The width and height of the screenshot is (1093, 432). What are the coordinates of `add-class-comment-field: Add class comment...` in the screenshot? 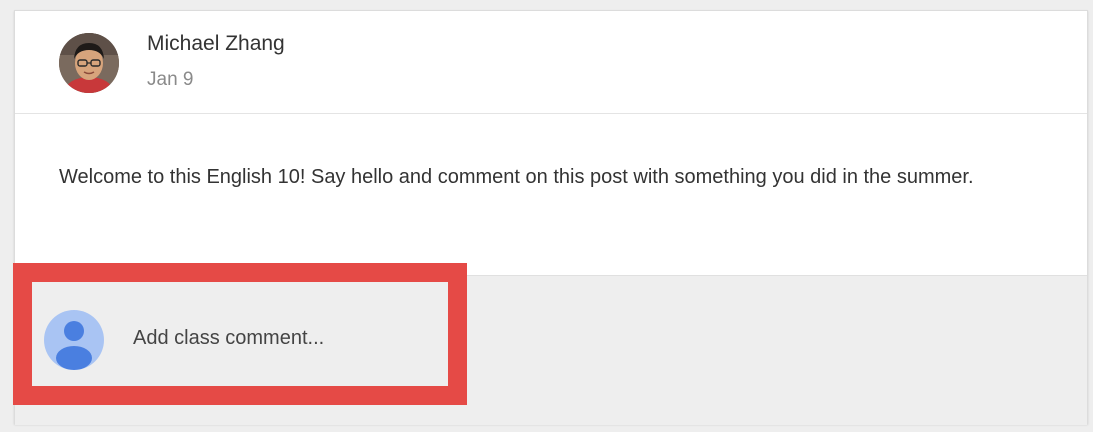 It's located at (239, 333).